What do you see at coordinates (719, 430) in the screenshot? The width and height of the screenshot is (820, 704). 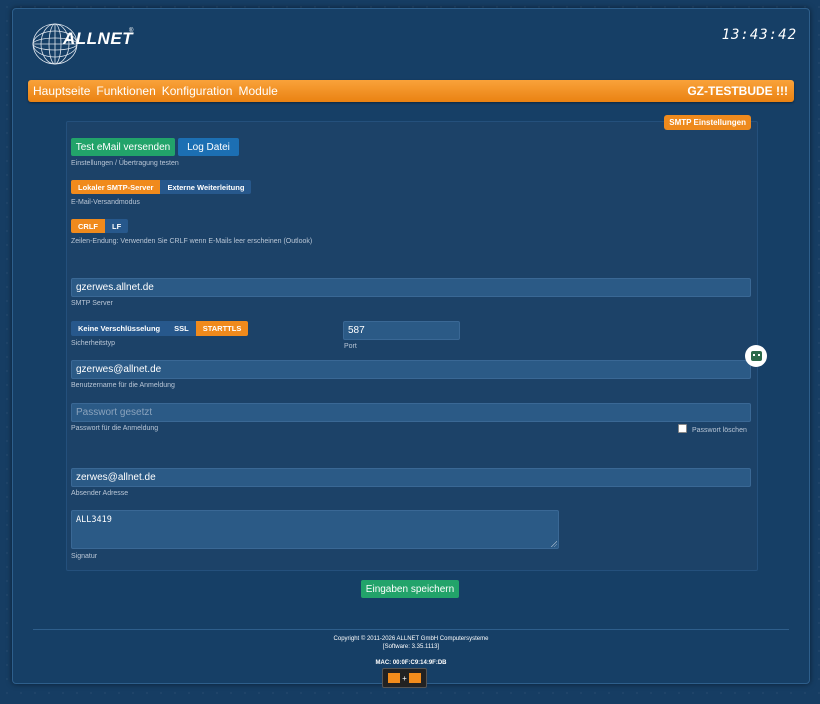 I see `password-delete-label: Passwort löschen` at bounding box center [719, 430].